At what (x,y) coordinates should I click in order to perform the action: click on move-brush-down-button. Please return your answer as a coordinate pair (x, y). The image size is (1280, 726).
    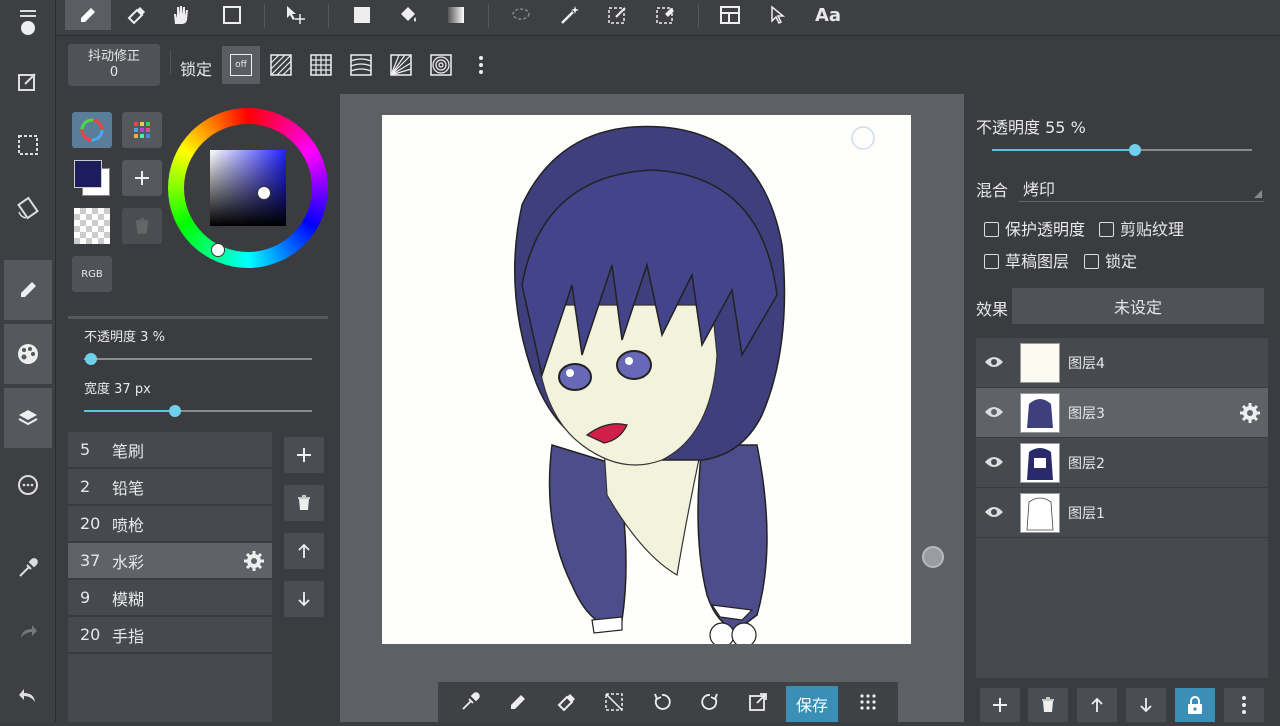
    Looking at the image, I should click on (304, 599).